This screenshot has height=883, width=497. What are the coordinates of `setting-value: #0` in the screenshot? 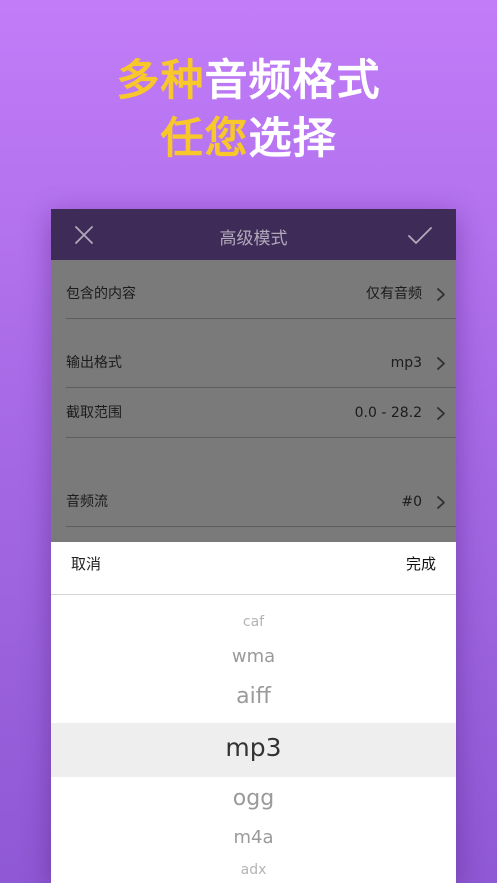 It's located at (411, 502).